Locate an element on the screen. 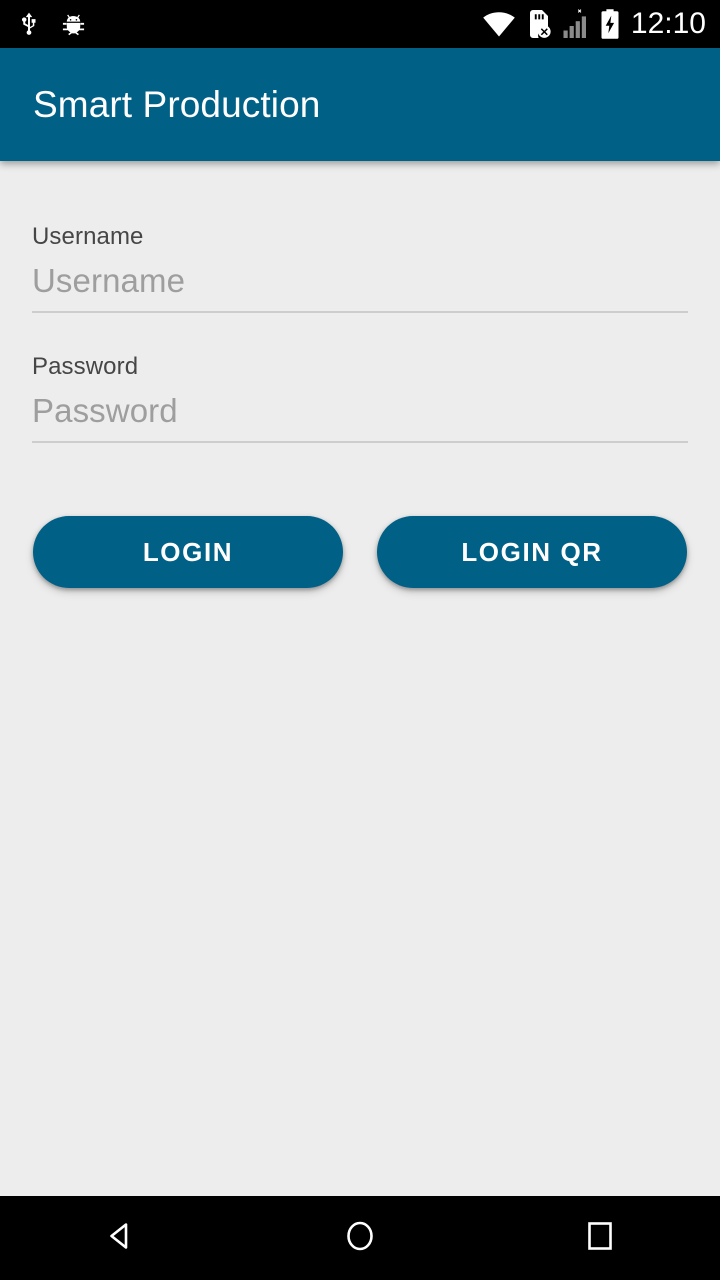 This screenshot has height=1280, width=720. page-title: Smart Production is located at coordinates (177, 104).